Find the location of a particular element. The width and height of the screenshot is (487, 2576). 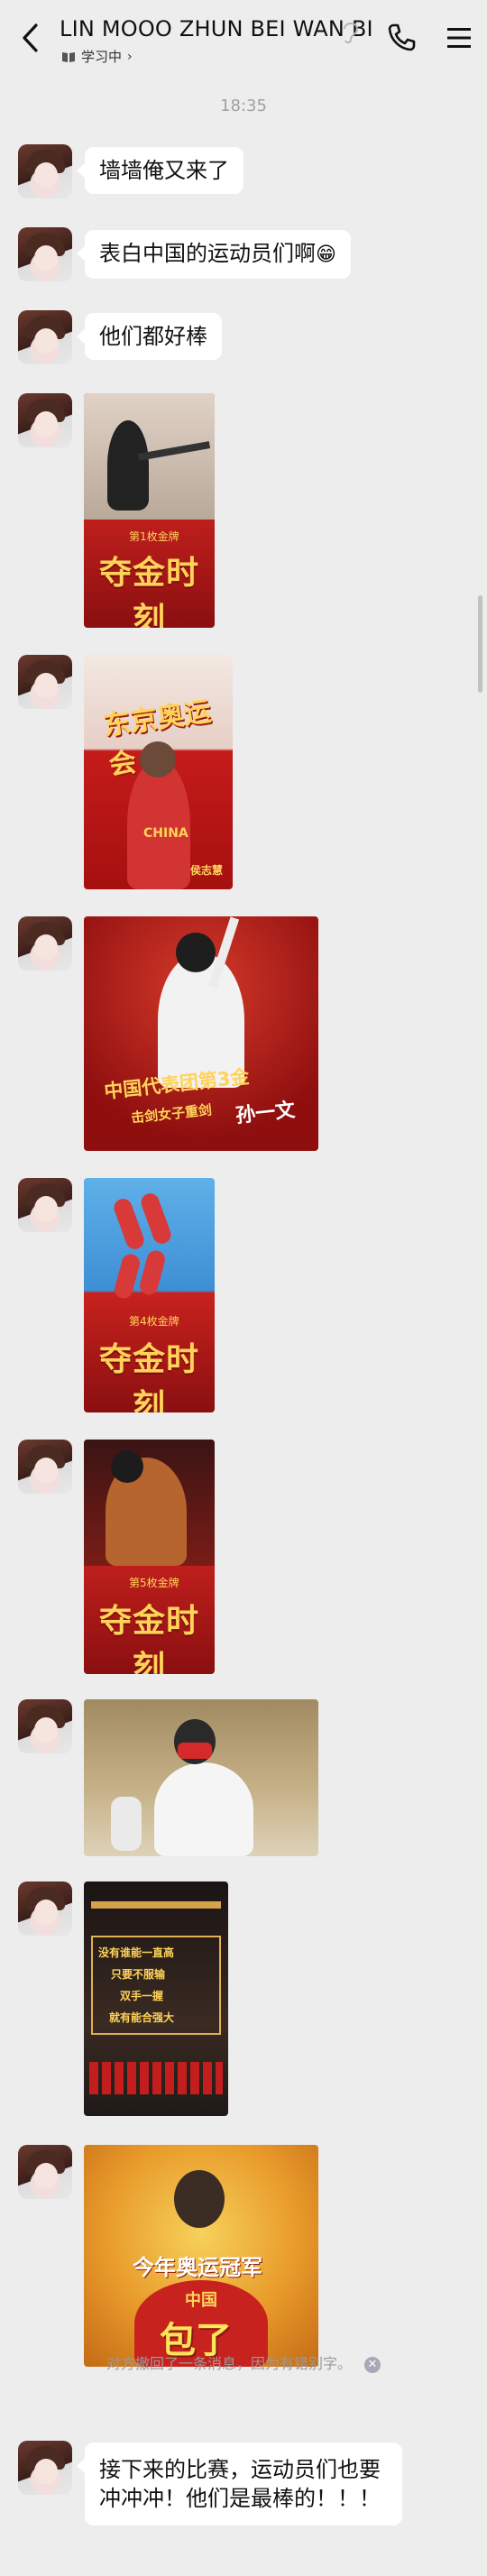

ear-icon is located at coordinates (351, 33).